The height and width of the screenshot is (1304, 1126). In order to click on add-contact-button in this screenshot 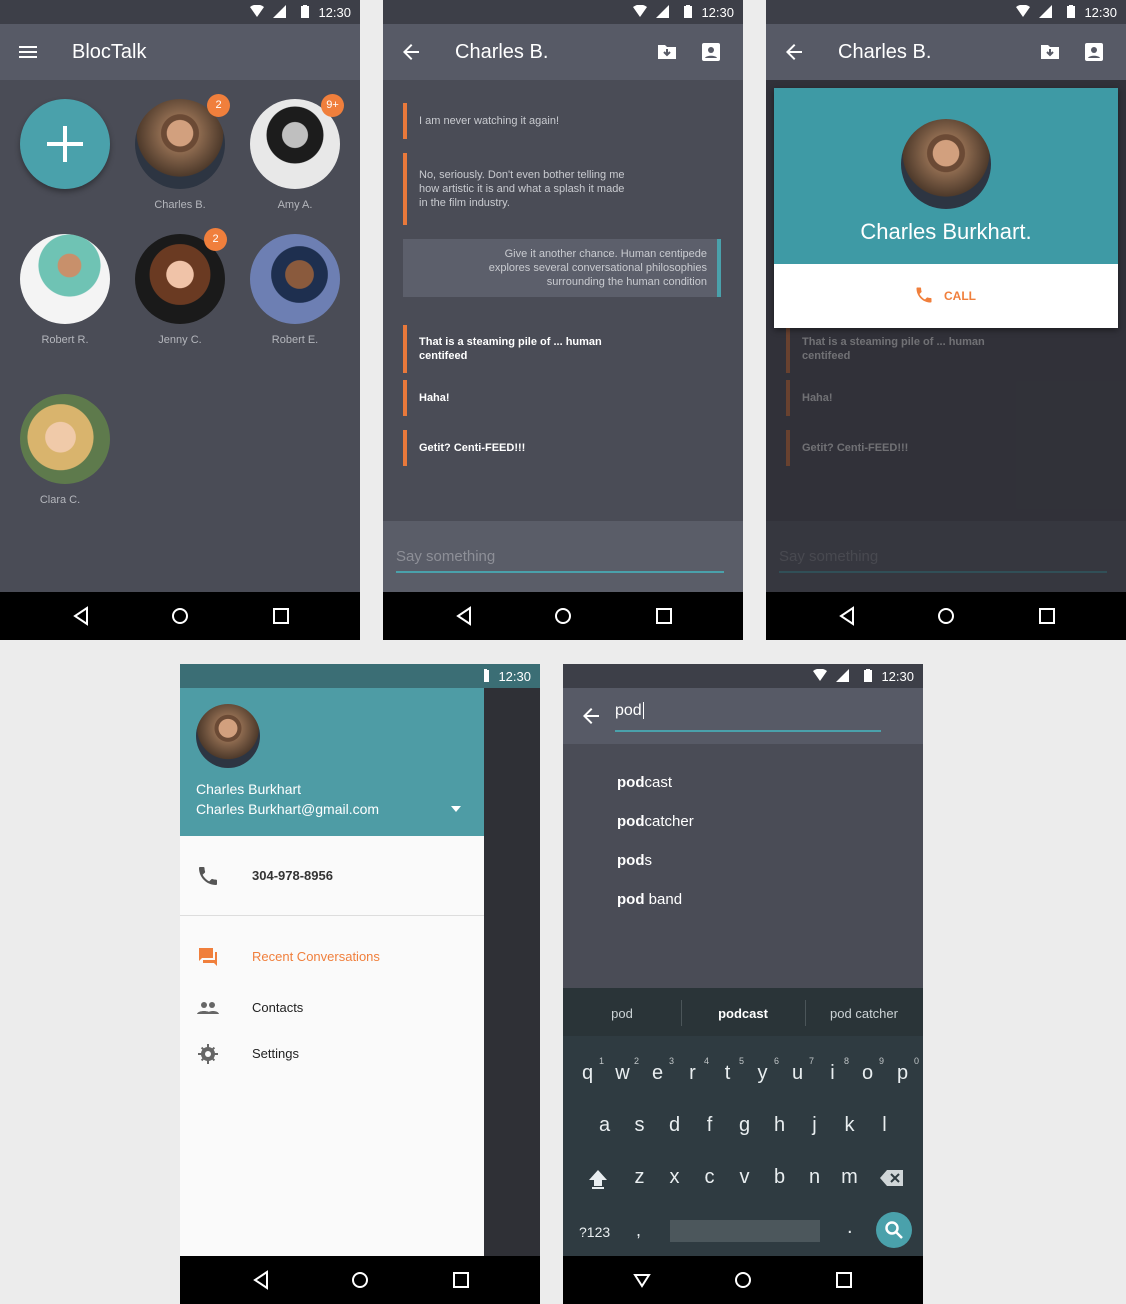, I will do `click(65, 144)`.